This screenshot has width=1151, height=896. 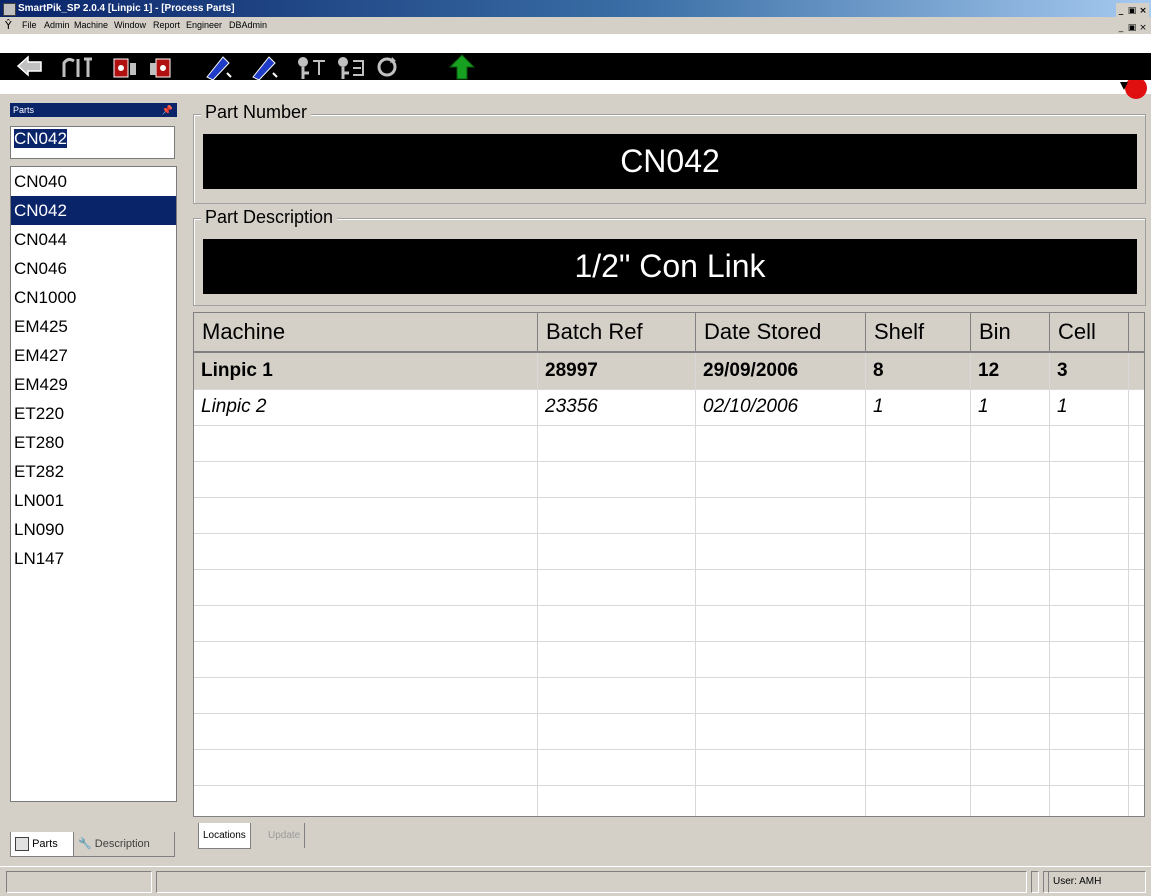 I want to click on tab-update: Update, so click(x=285, y=835).